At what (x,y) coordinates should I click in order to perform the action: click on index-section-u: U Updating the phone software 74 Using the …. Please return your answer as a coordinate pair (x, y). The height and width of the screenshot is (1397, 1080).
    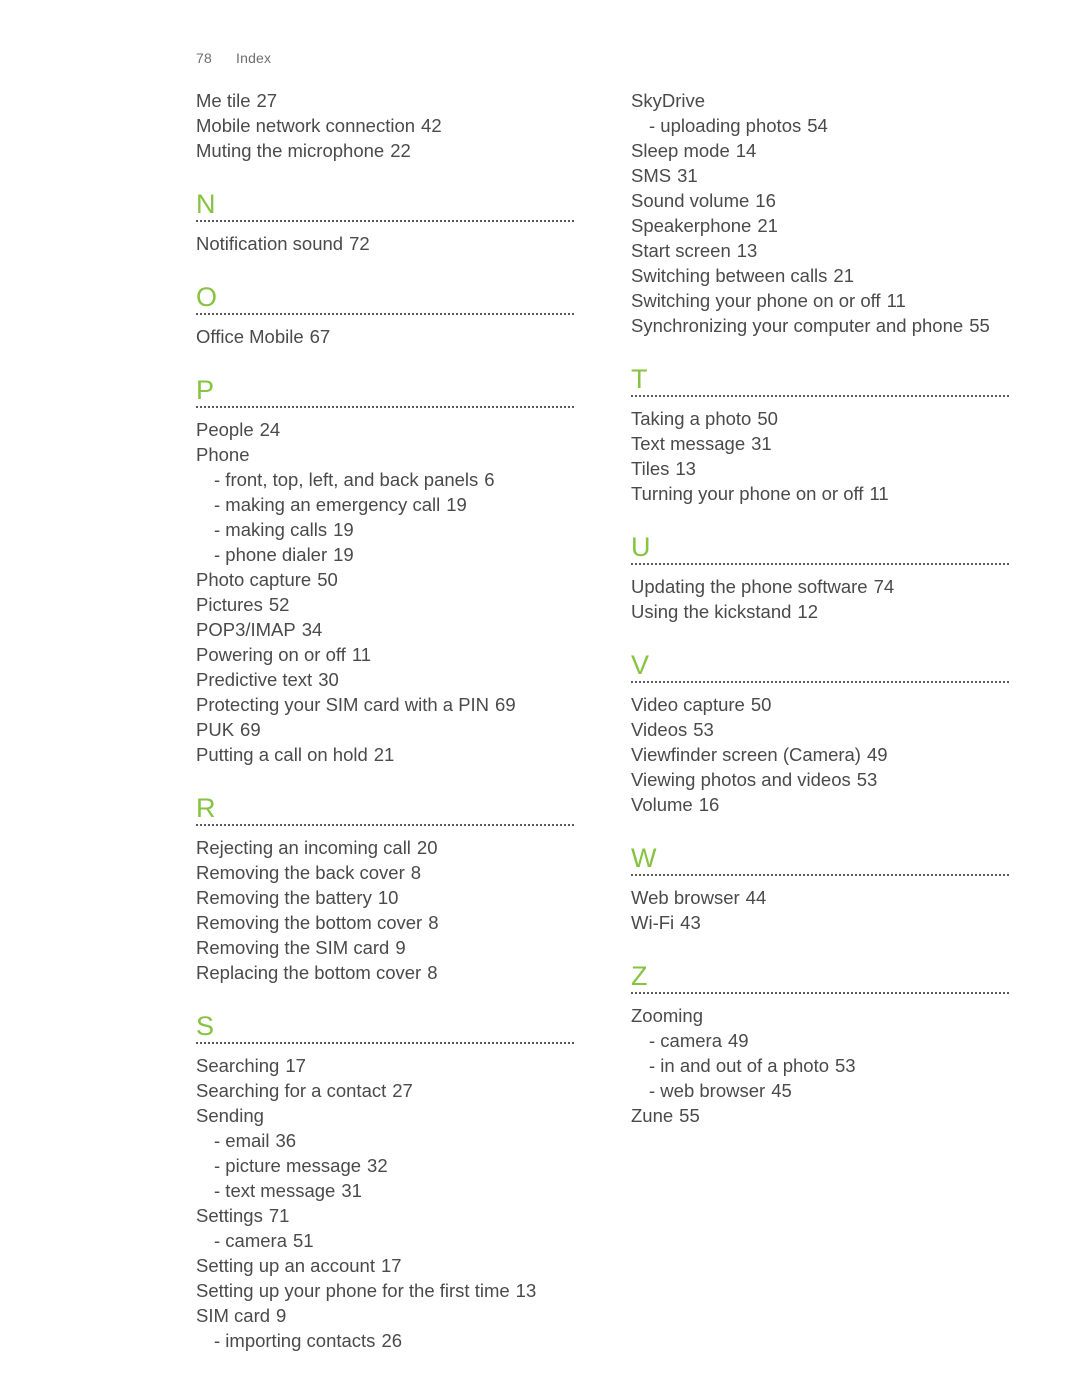
    Looking at the image, I should click on (820, 578).